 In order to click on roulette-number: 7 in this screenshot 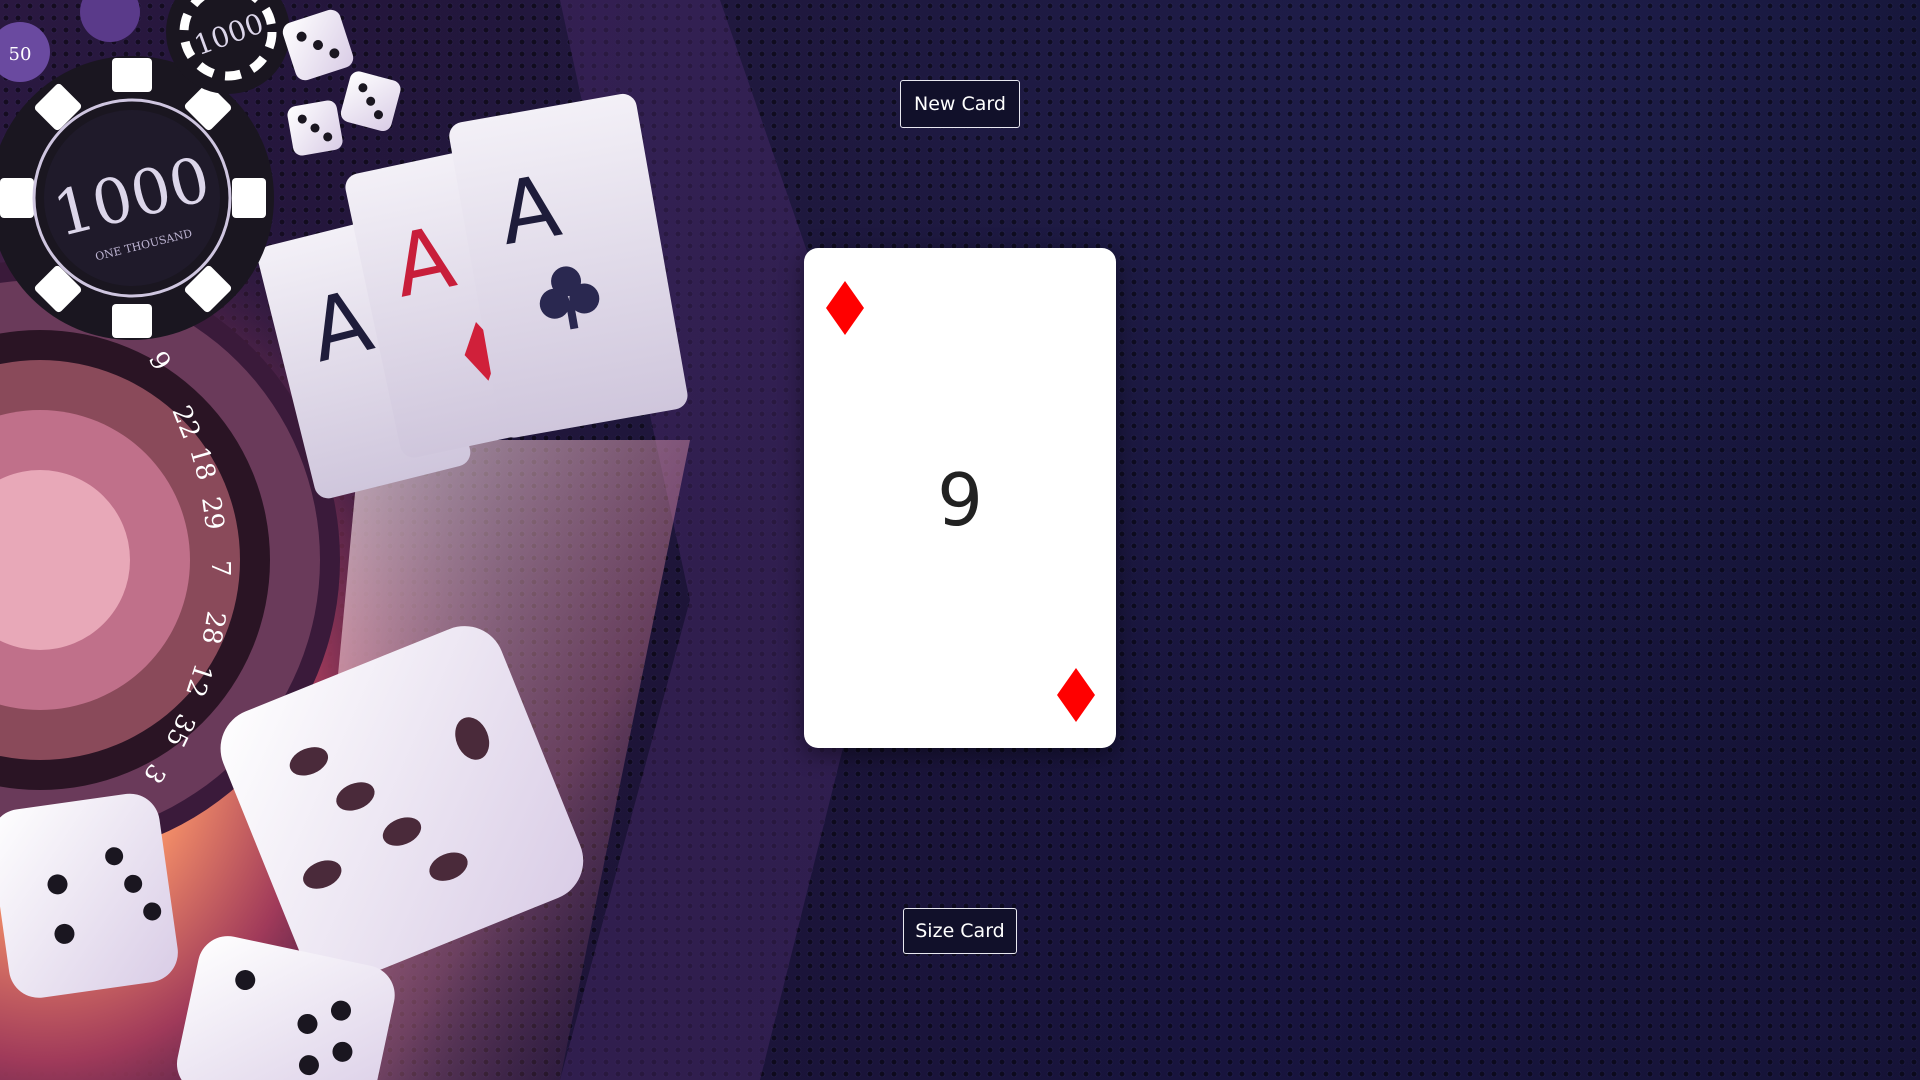, I will do `click(220, 568)`.